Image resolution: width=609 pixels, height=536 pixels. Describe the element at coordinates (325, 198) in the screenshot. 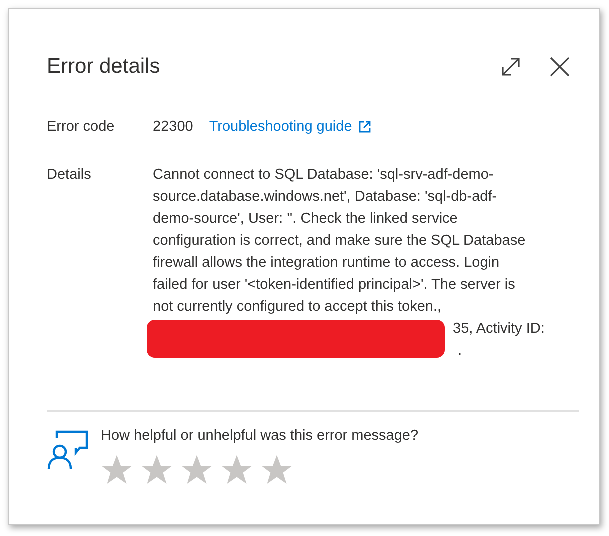

I see `details-text: source.database.windows.net', Database: 'sql-db-adf-` at that location.